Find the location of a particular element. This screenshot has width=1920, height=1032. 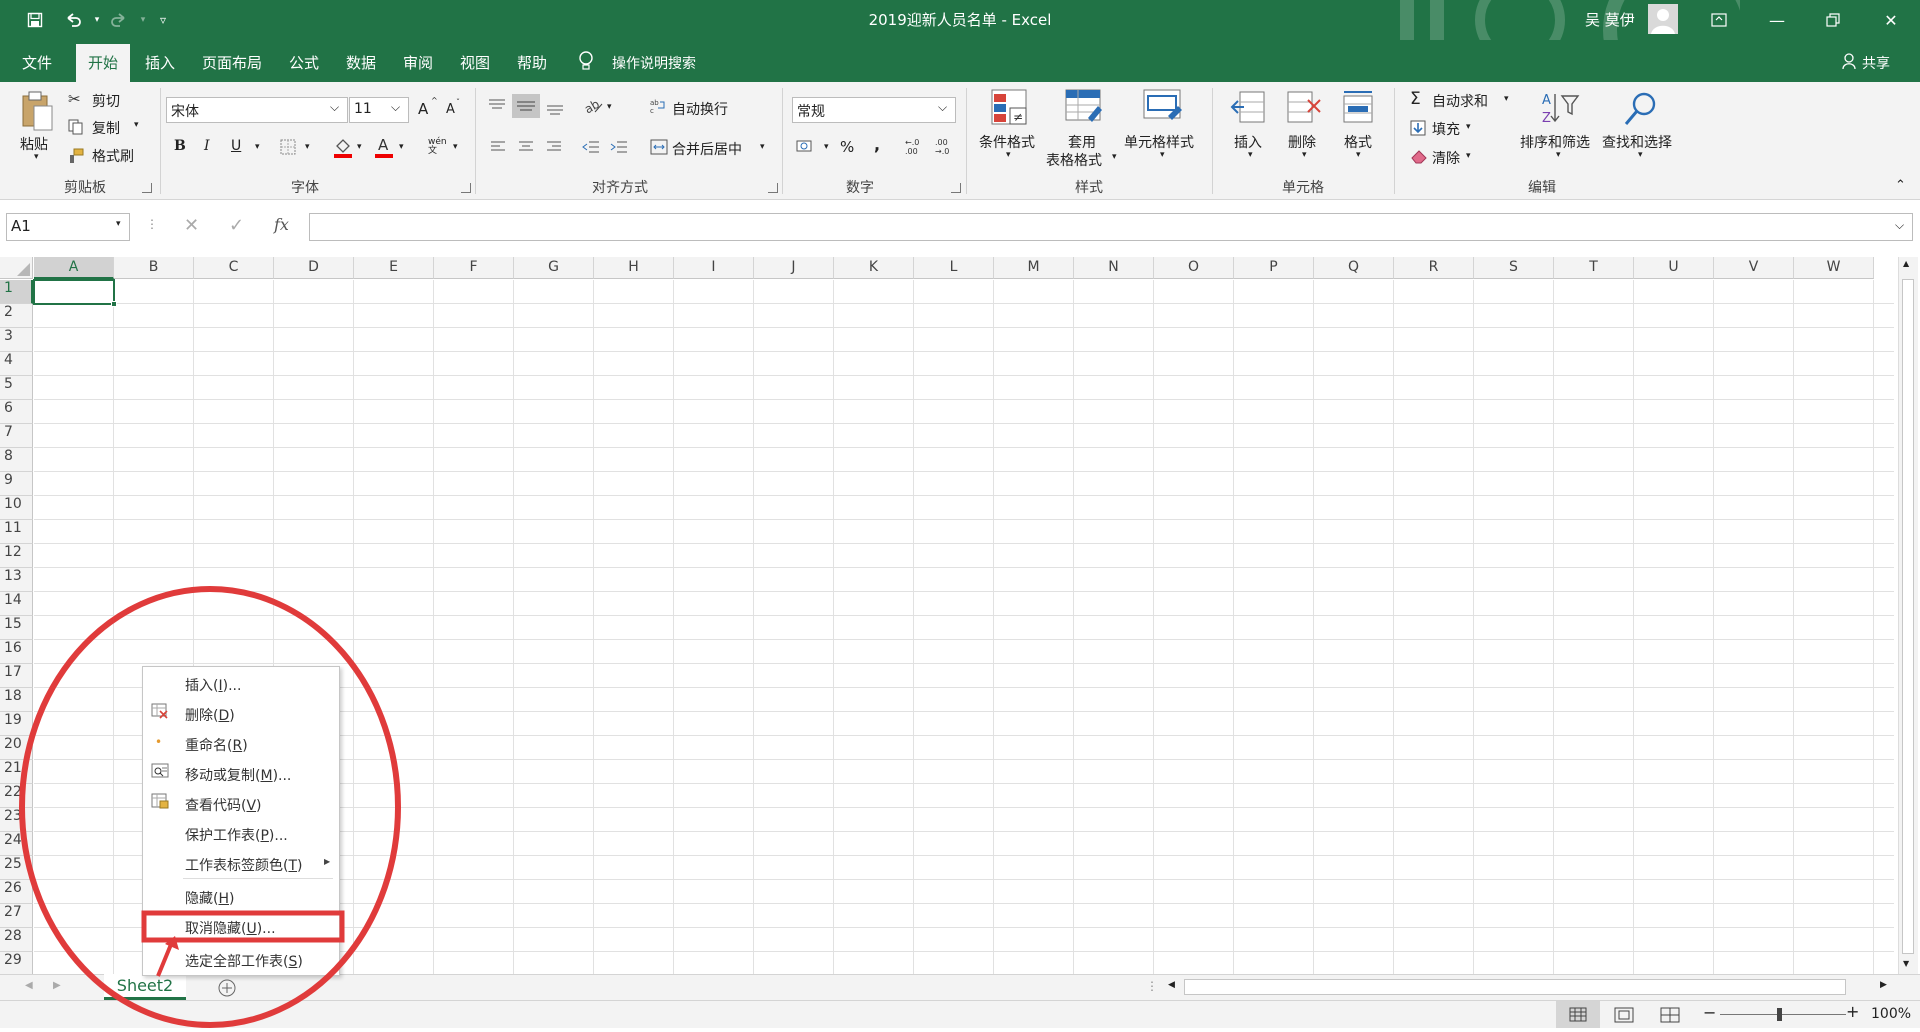

merge-center-button: 合并后居中 is located at coordinates (707, 149).